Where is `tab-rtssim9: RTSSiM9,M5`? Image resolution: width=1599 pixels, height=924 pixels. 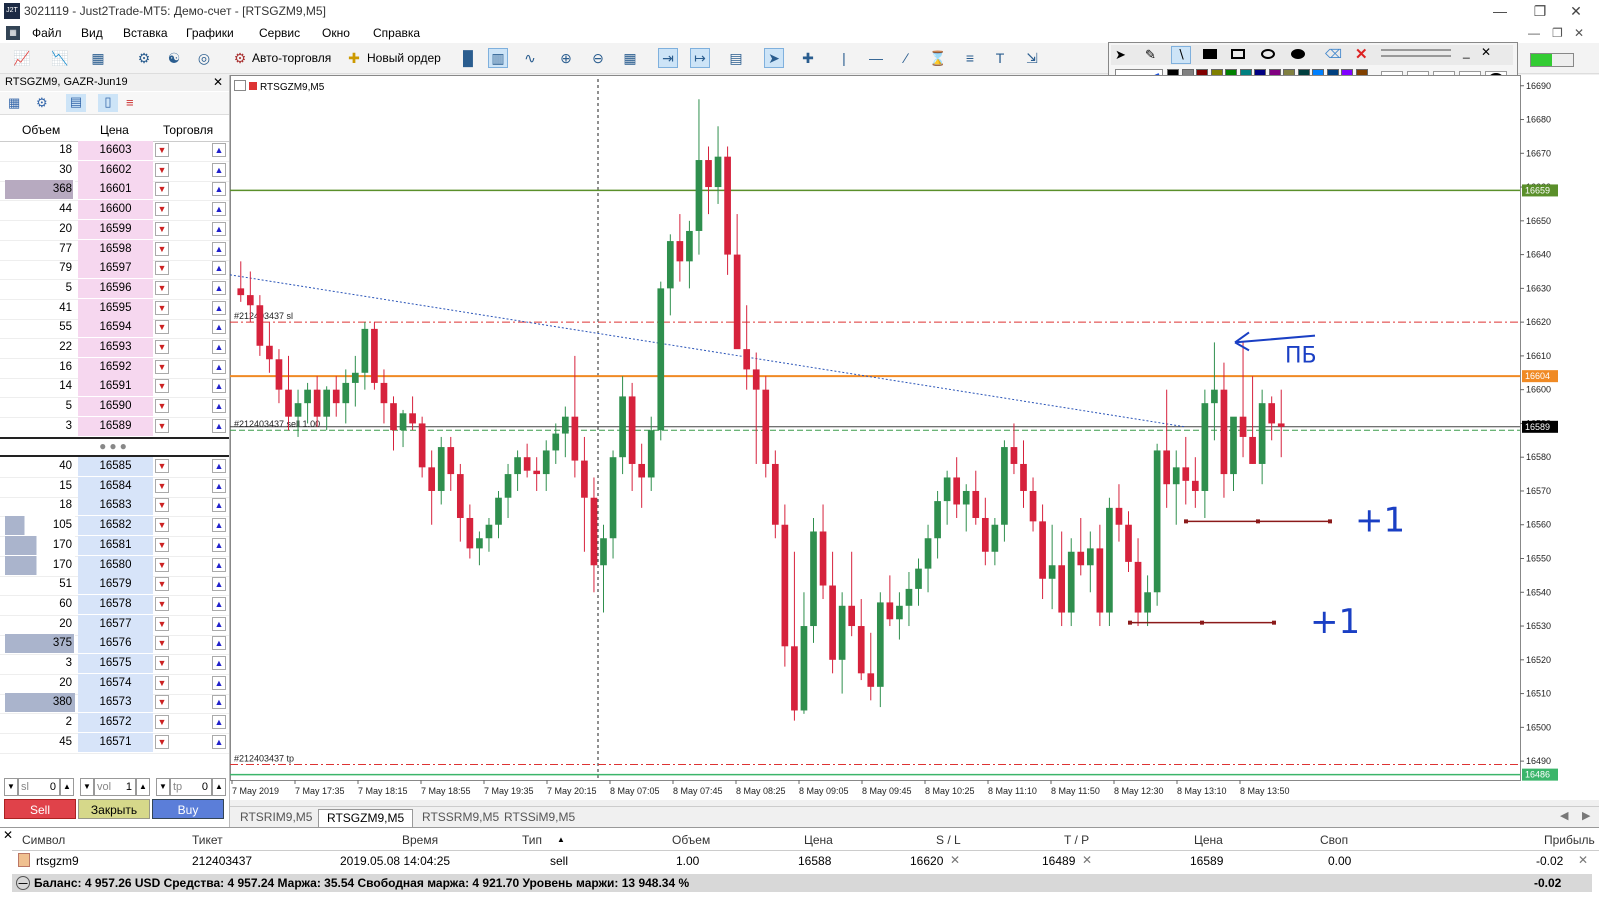
tab-rtssim9: RTSSiM9,M5 is located at coordinates (539, 817).